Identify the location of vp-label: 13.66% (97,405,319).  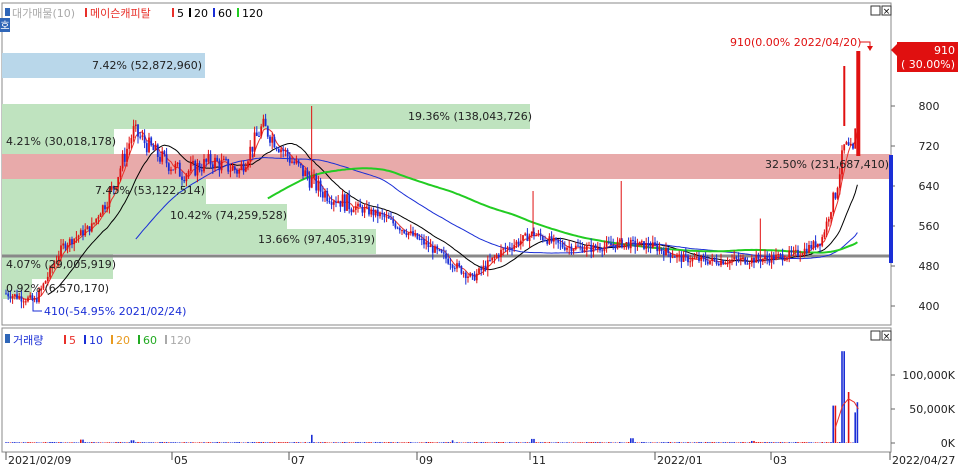
(316, 239).